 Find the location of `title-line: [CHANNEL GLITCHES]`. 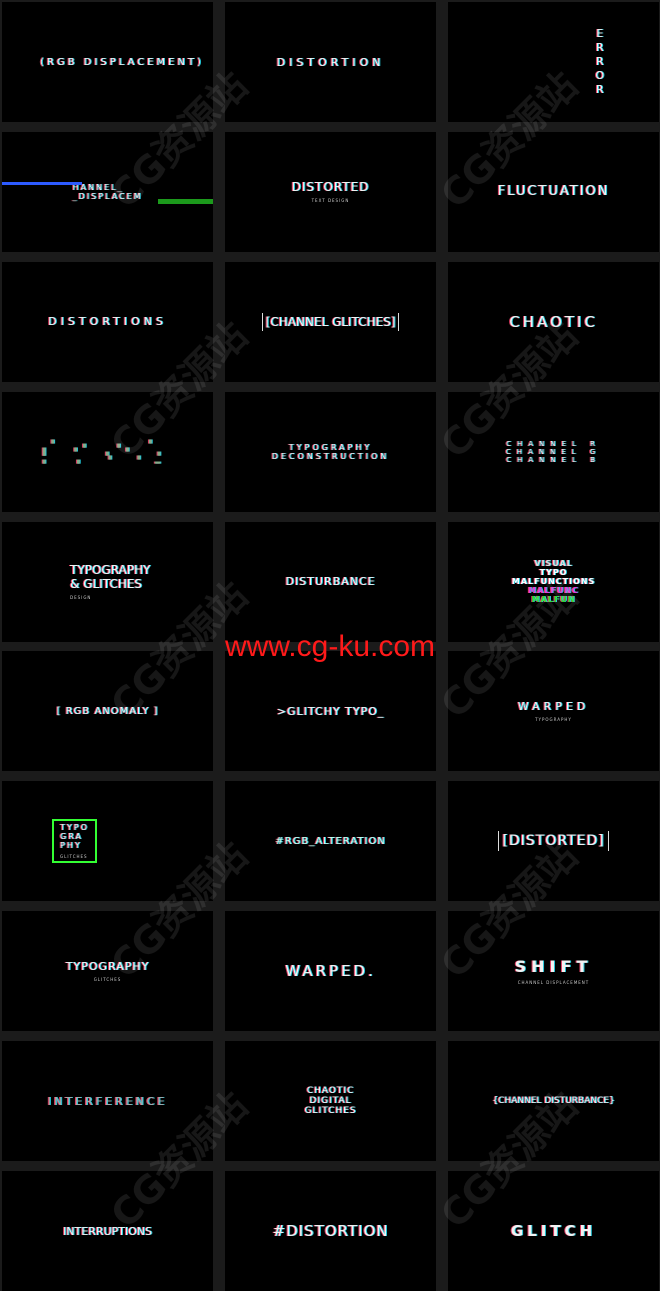

title-line: [CHANNEL GLITCHES] is located at coordinates (330, 321).